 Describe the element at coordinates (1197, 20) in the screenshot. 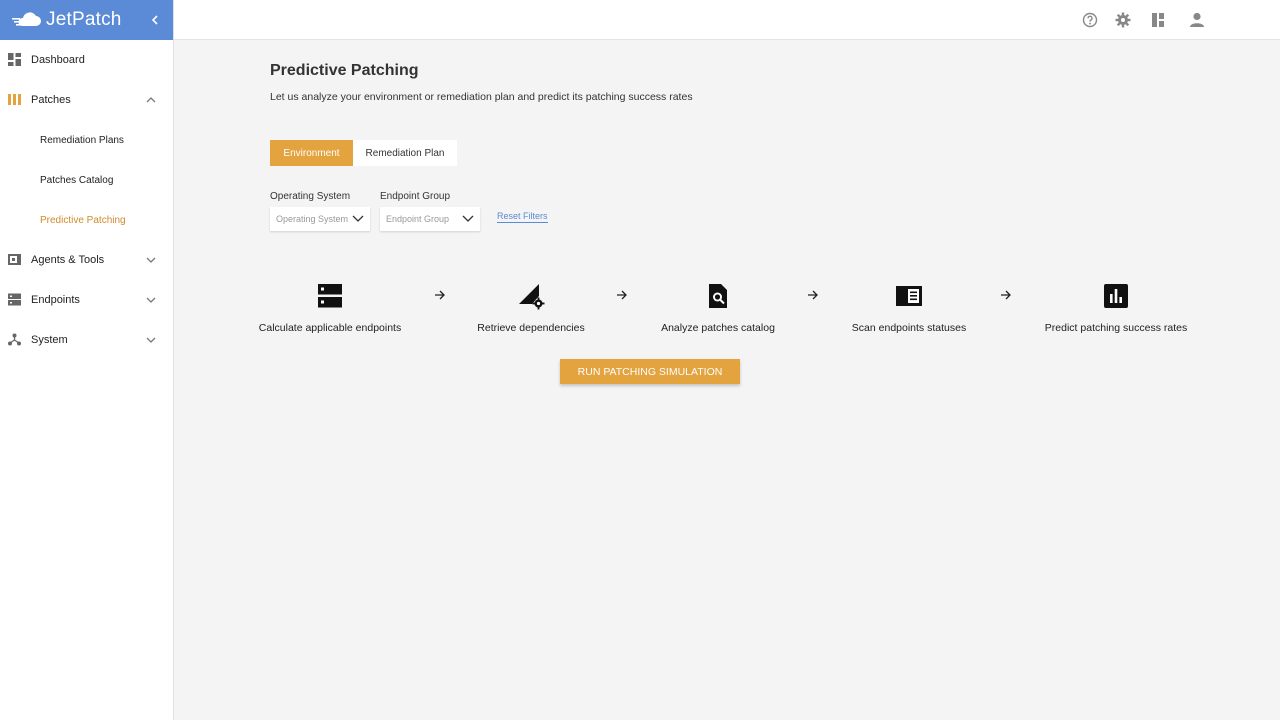

I see `user-icon` at that location.